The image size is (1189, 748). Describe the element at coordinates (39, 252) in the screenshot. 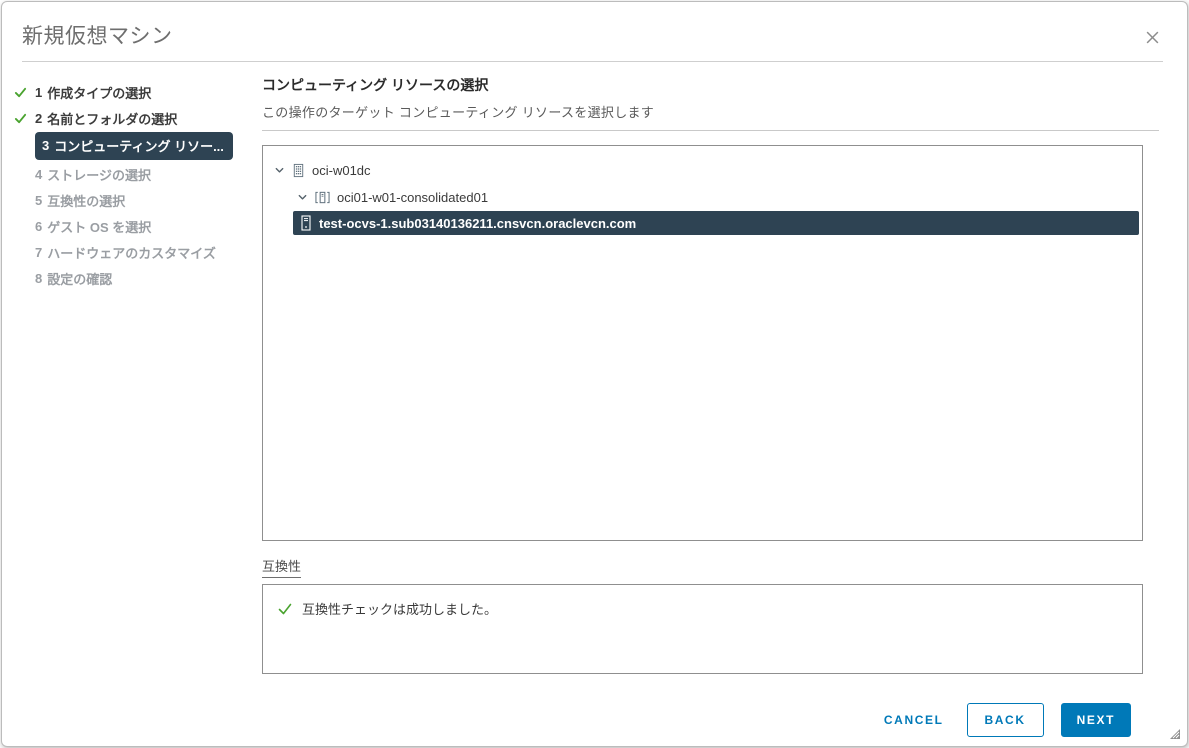

I see `step-number: 7` at that location.